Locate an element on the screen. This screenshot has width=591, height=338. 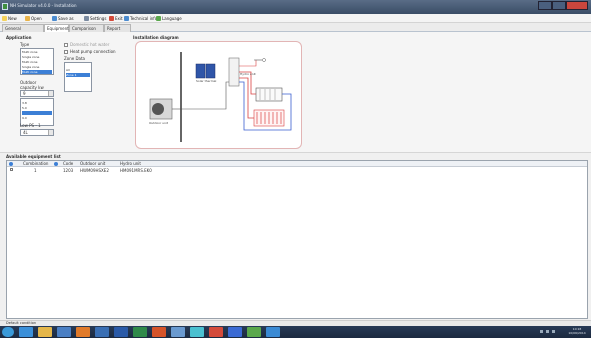
solar-label: Solar thermal is located at coordinates (206, 81).